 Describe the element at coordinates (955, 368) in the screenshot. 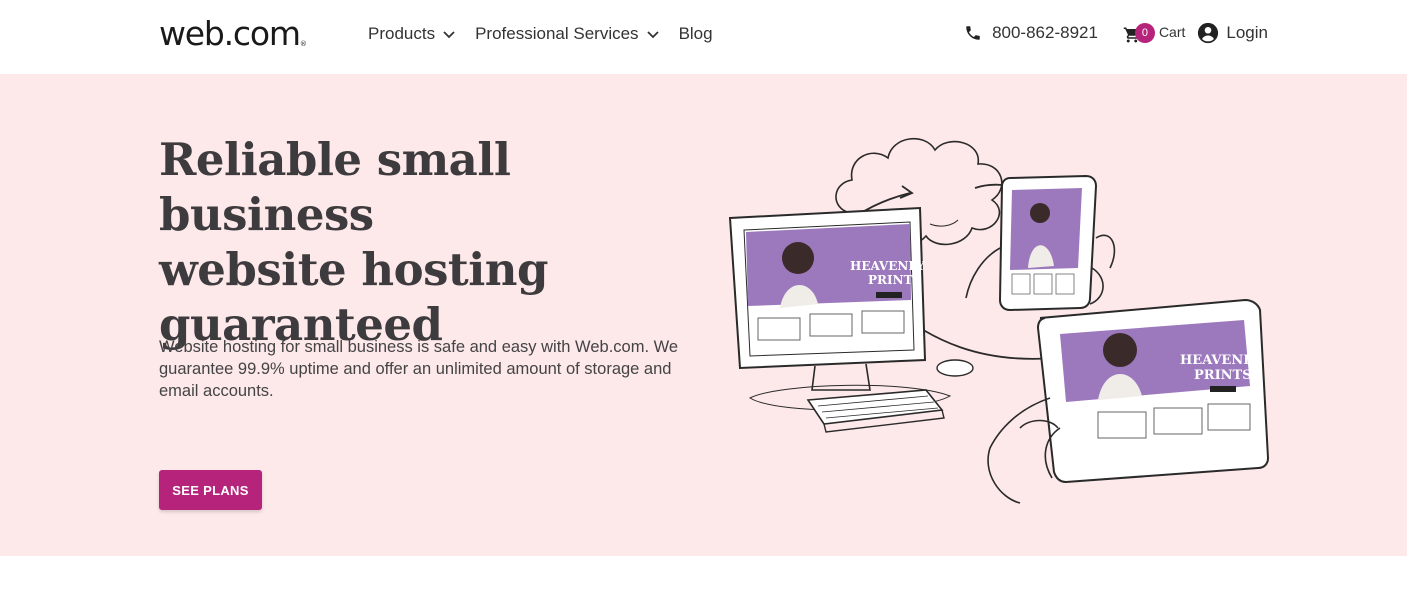

I see `mouse-icon` at that location.